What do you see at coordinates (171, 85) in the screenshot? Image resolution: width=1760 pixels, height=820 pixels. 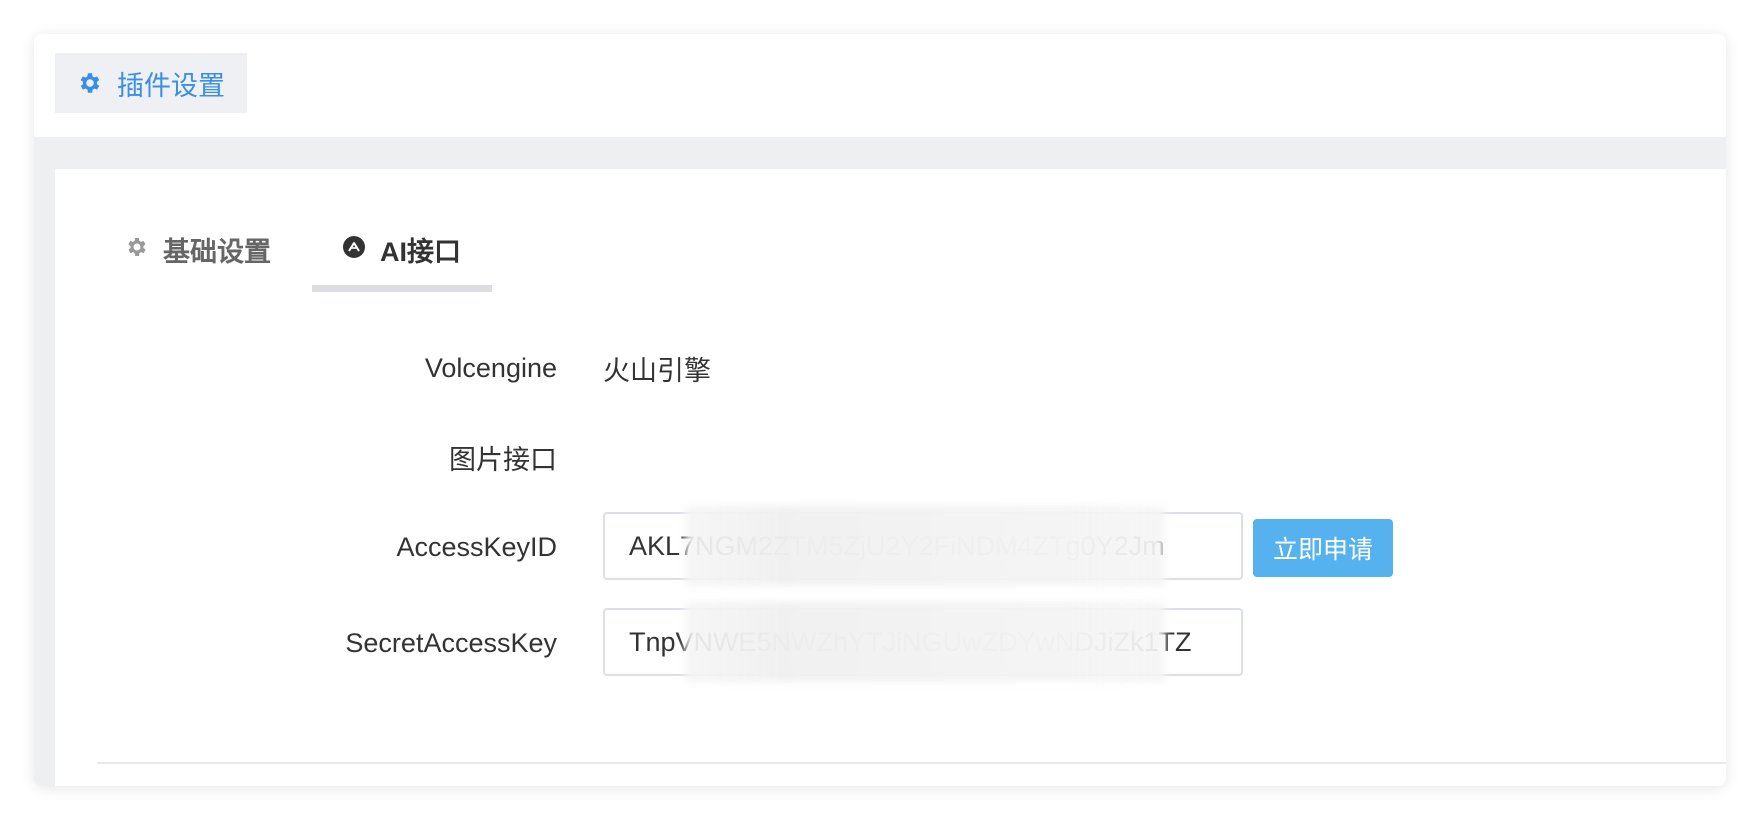 I see `plugin-settings-label: 插件设置` at bounding box center [171, 85].